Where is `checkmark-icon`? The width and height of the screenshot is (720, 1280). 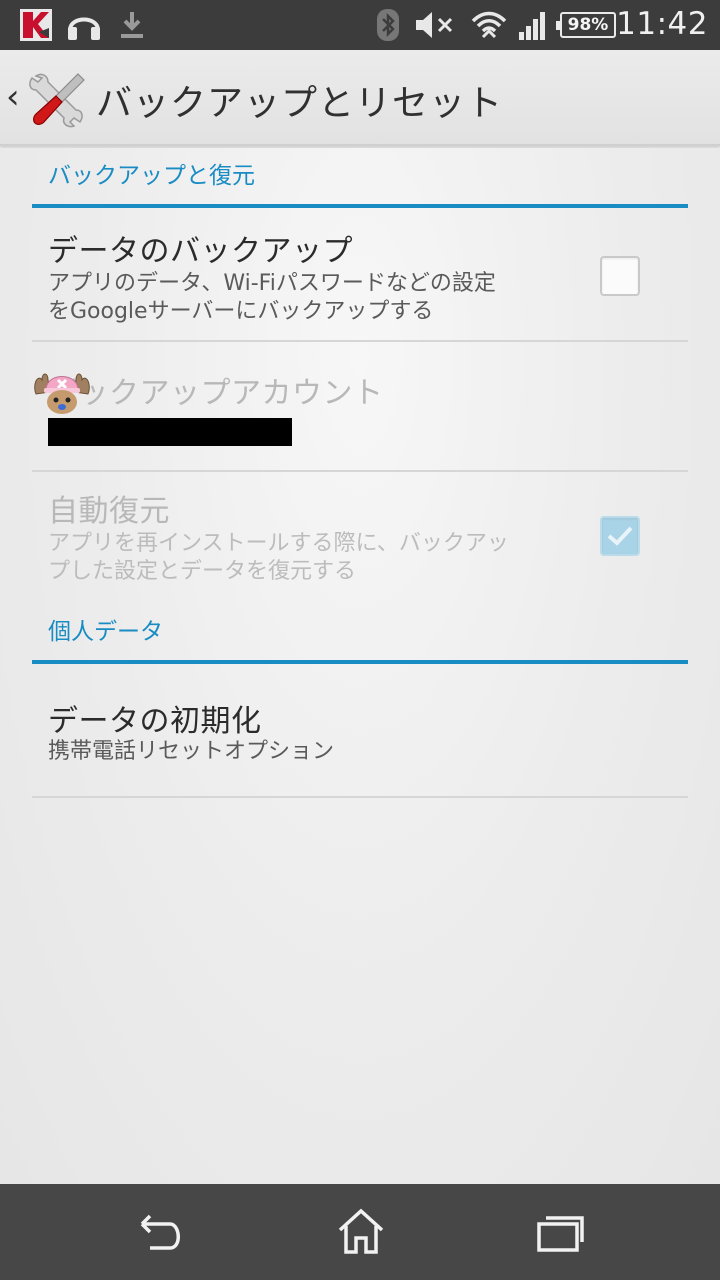
checkmark-icon is located at coordinates (620, 536).